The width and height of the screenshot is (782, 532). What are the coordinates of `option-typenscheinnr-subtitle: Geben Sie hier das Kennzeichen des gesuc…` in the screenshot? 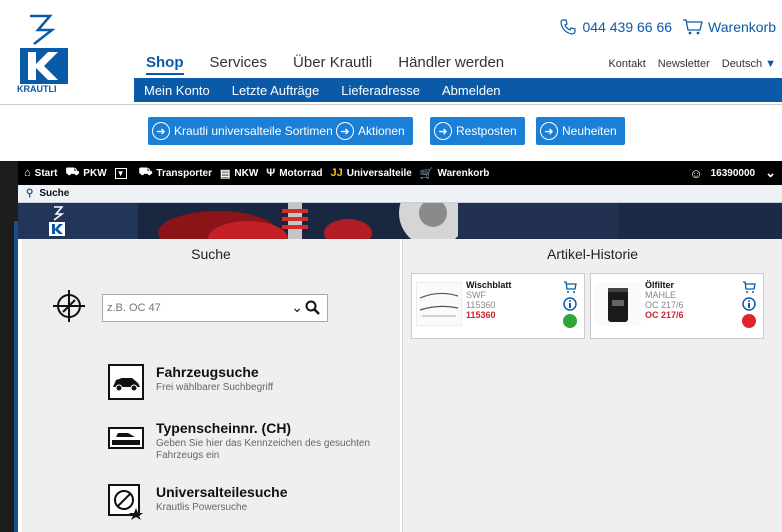 It's located at (263, 449).